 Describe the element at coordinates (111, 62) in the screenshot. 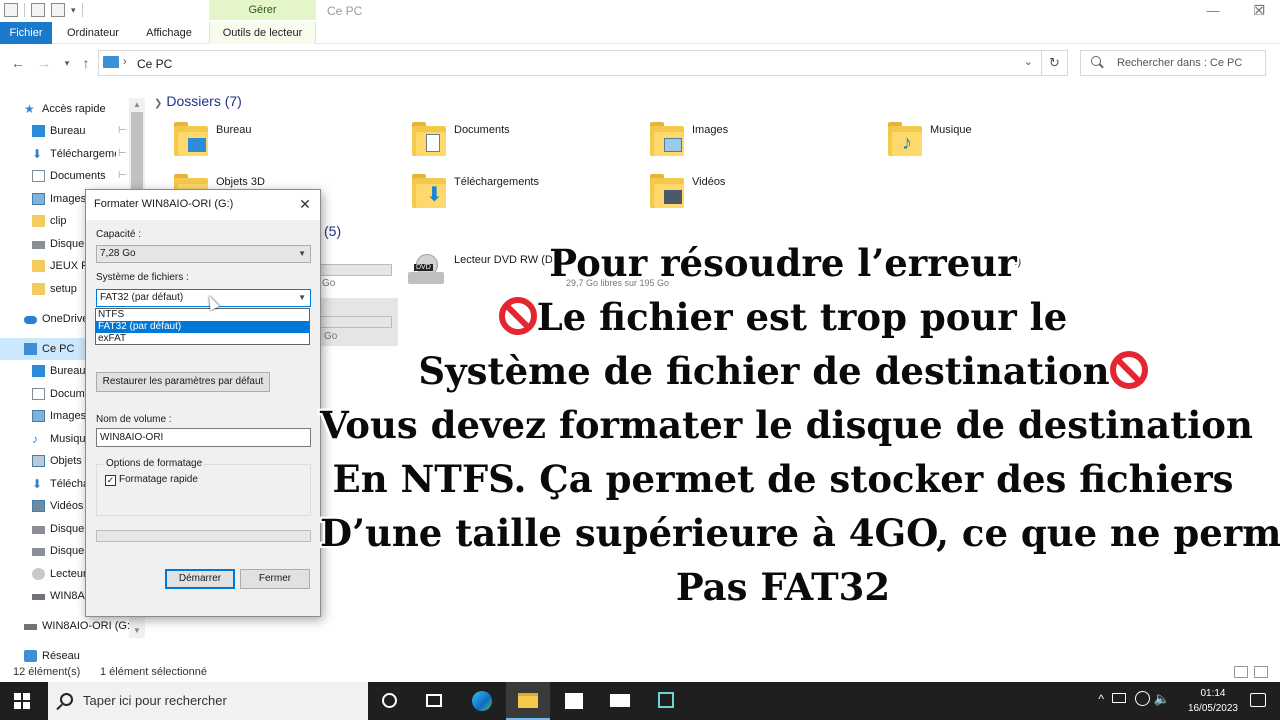

I see `pc-icon` at that location.